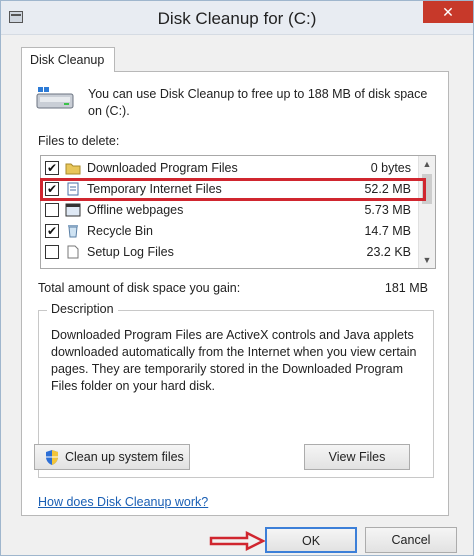 The height and width of the screenshot is (556, 474). What do you see at coordinates (448, 12) in the screenshot?
I see `close-button: ✕` at bounding box center [448, 12].